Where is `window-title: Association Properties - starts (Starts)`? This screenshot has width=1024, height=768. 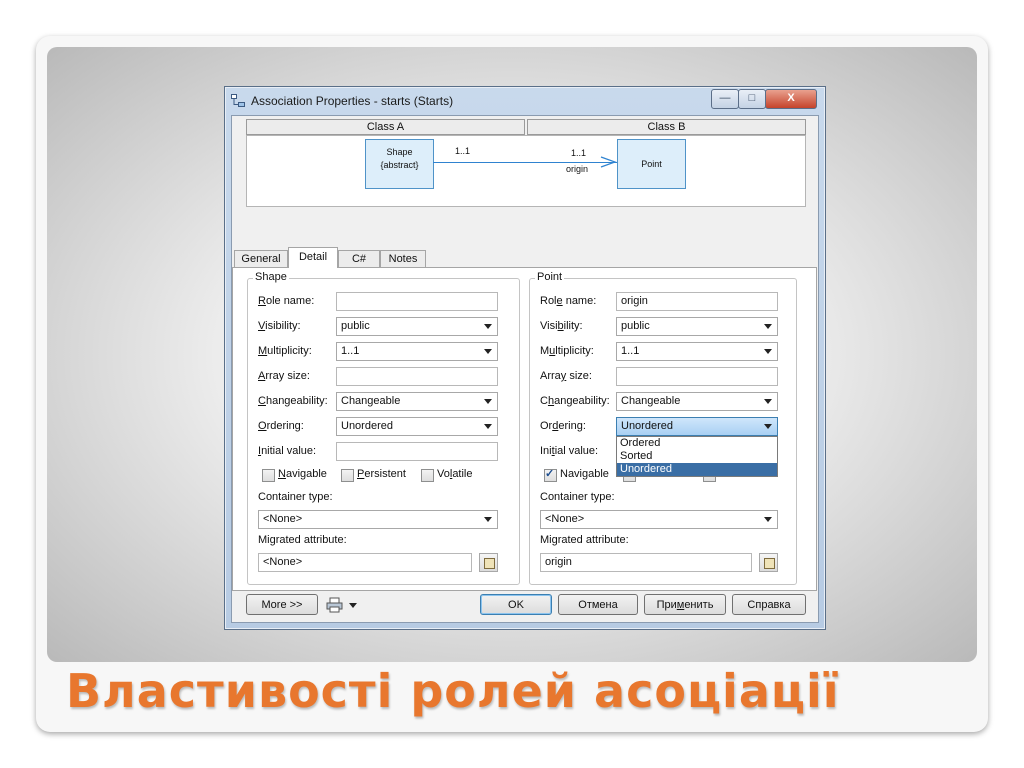 window-title: Association Properties - starts (Starts) is located at coordinates (352, 101).